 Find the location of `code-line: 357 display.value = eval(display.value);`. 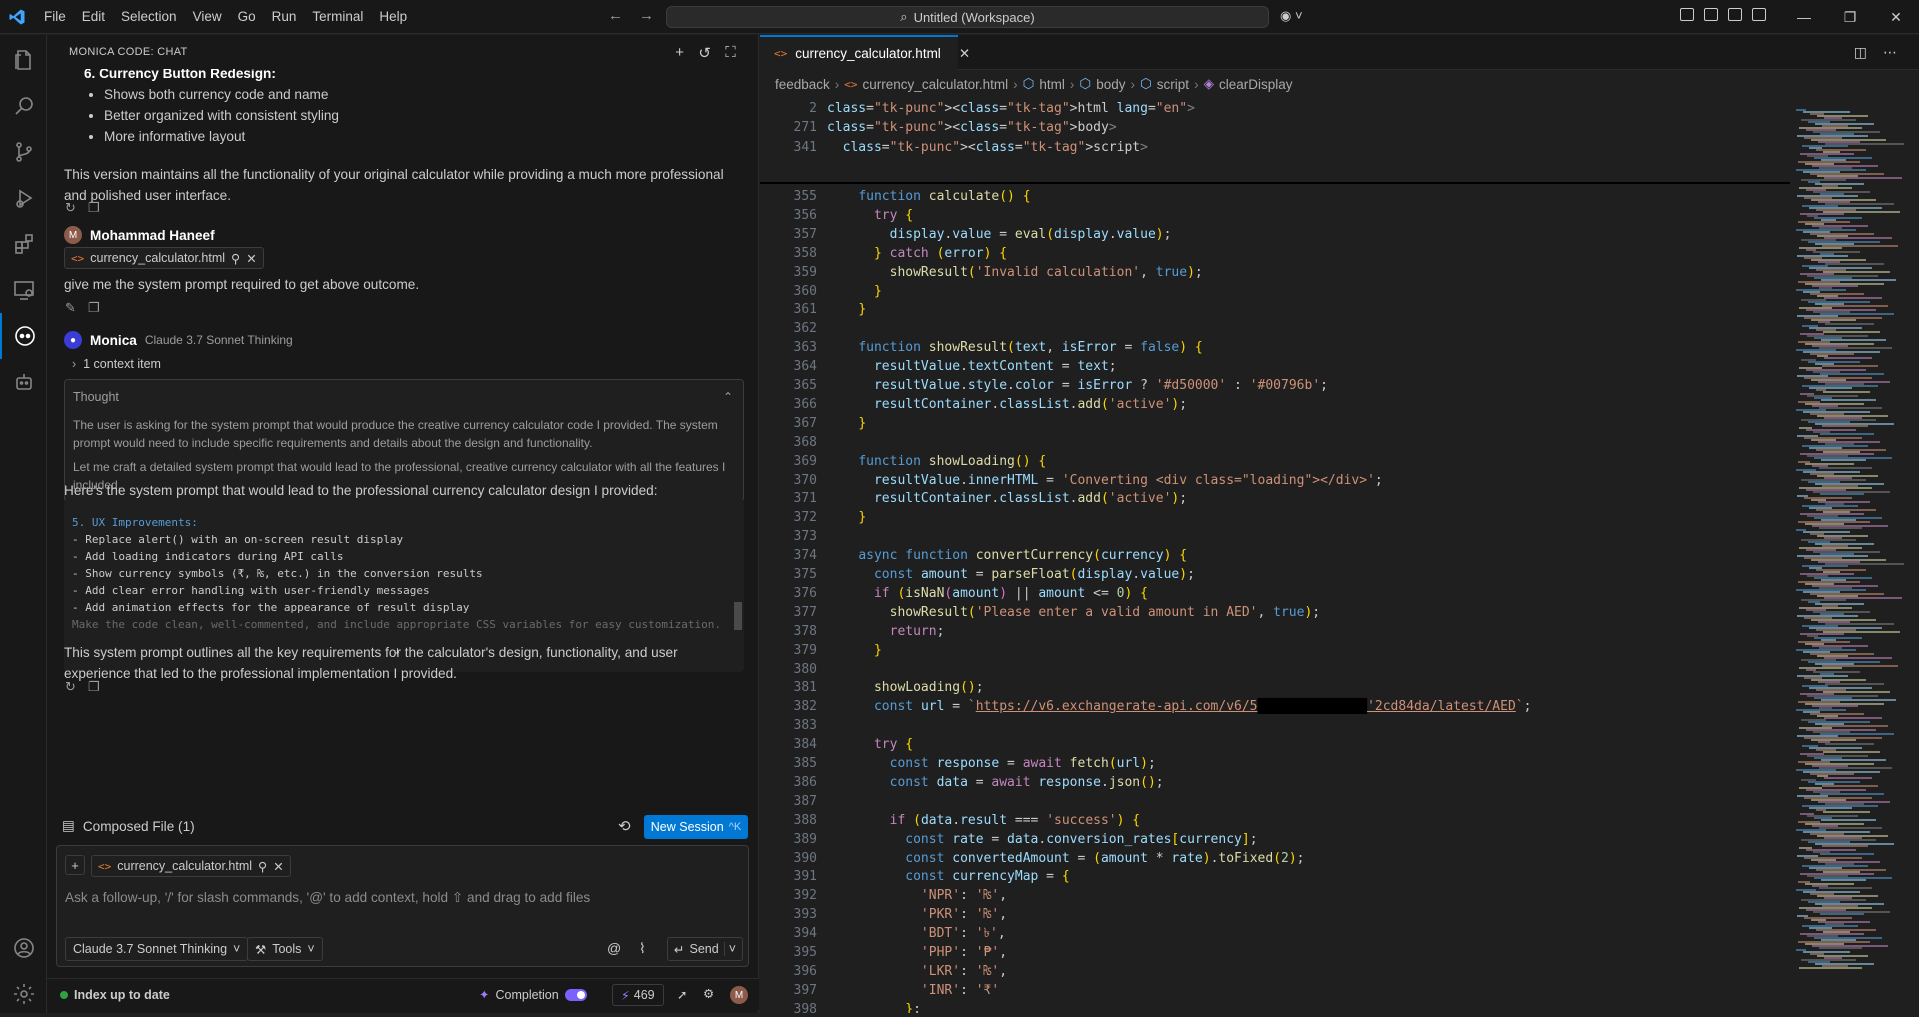

code-line: 357 display.value = eval(display.value); is located at coordinates (1275, 234).